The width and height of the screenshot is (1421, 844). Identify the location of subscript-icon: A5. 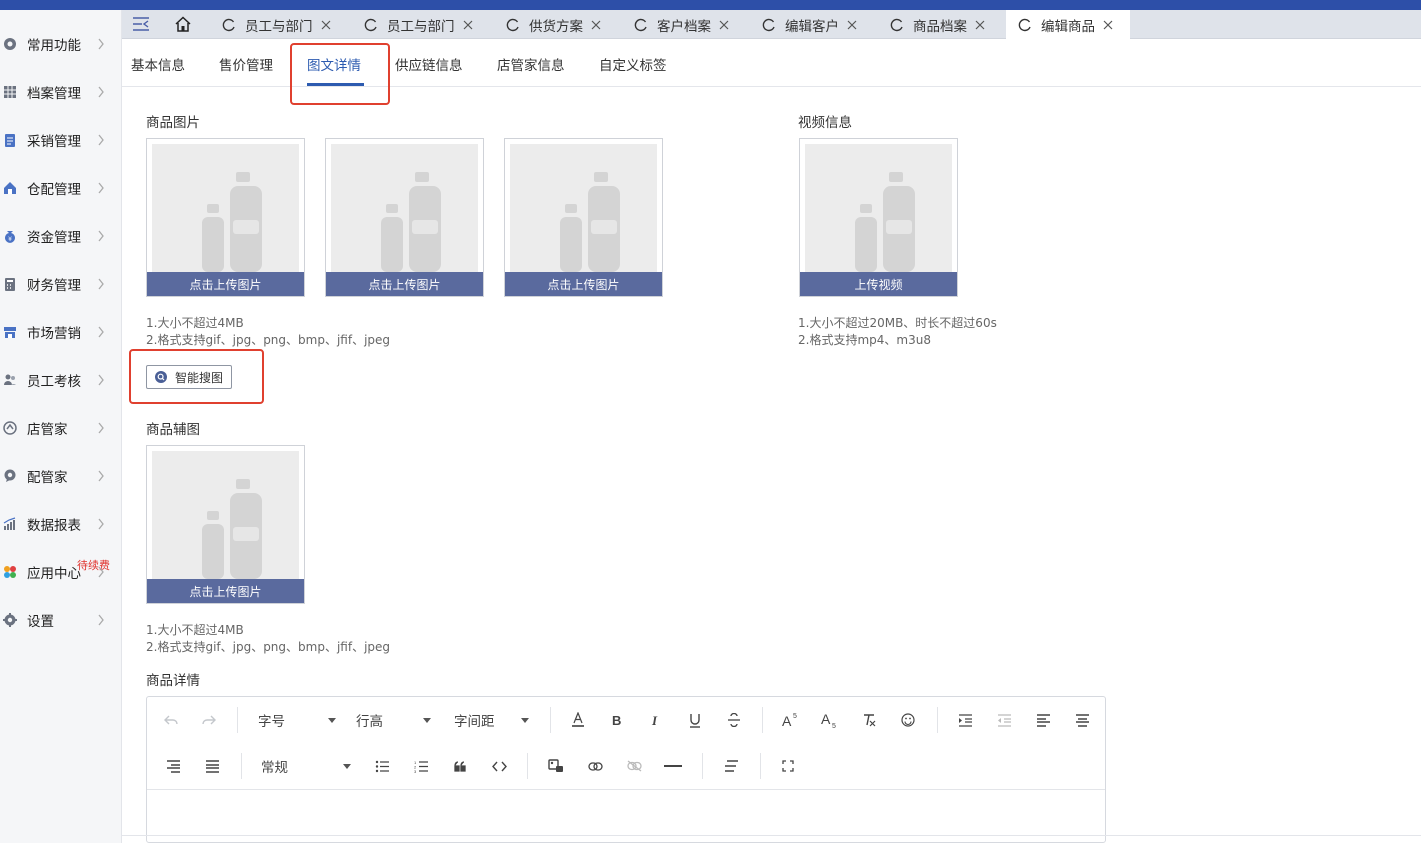
(830, 720).